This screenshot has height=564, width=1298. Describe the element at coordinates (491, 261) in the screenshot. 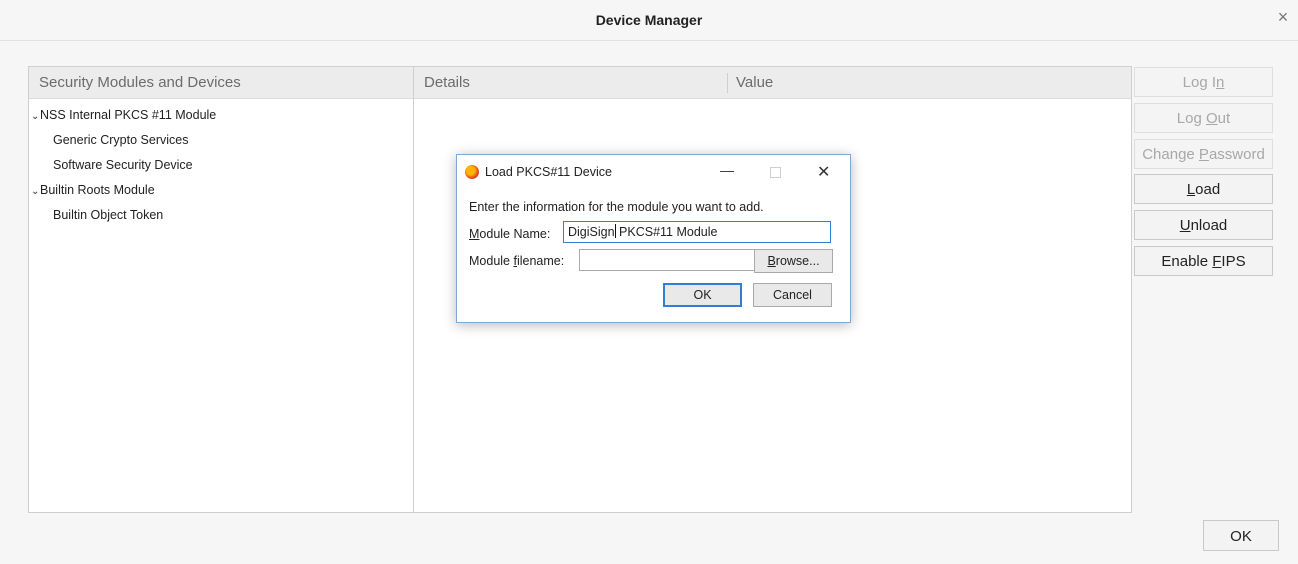

I see `label-text: Module` at that location.